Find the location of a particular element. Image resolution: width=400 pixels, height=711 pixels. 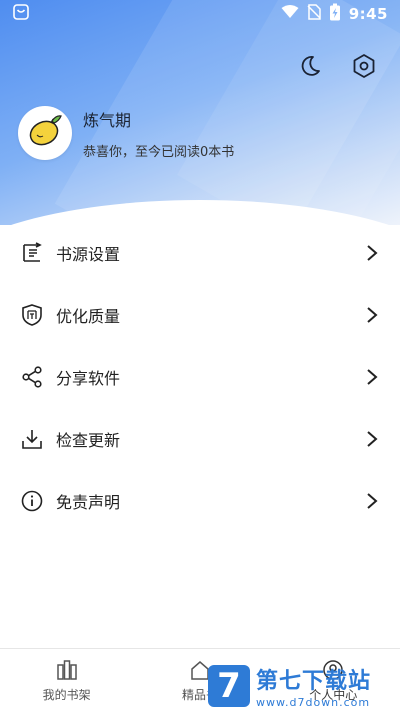

header-actions is located at coordinates (337, 66).